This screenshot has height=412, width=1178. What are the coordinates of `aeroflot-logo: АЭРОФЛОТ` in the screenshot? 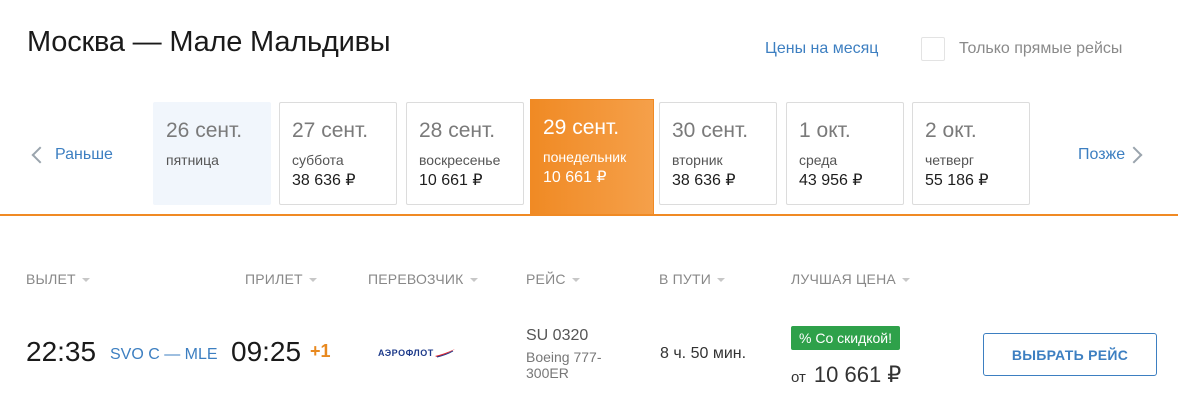 It's located at (417, 353).